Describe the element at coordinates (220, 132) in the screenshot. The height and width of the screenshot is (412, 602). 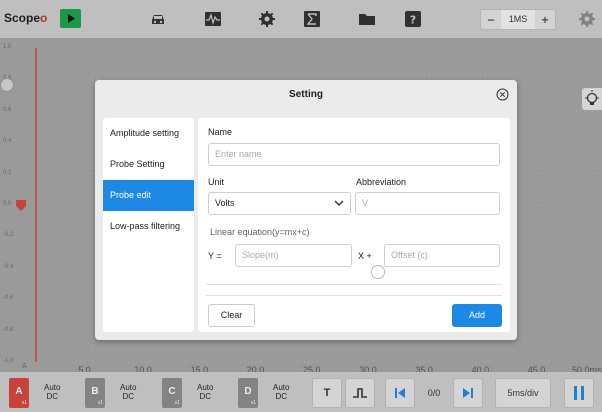
I see `name-label: Name` at that location.